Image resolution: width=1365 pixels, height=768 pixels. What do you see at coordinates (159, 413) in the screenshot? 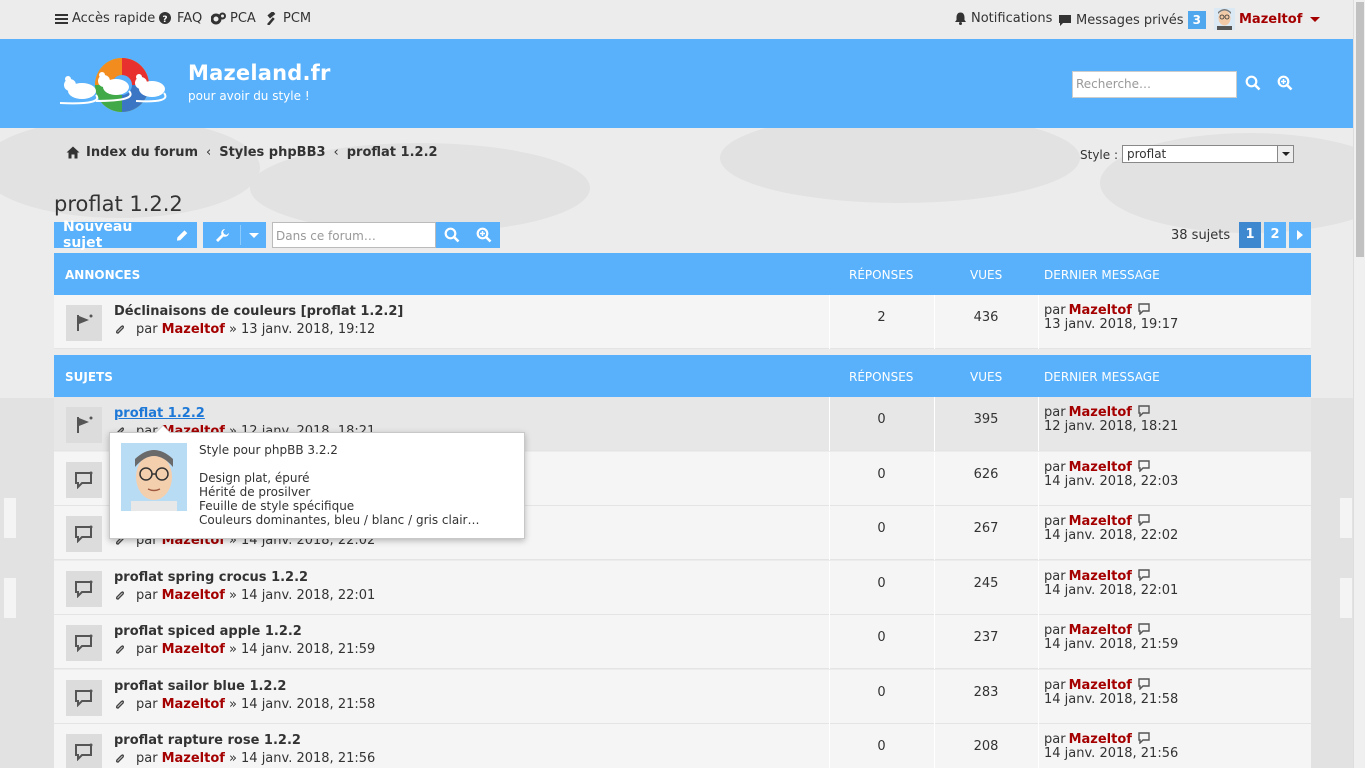
I see `topic-title-link: proflat 1.2.2` at bounding box center [159, 413].